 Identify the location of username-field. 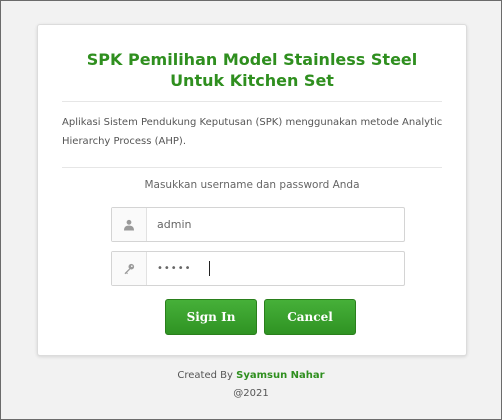
(258, 224).